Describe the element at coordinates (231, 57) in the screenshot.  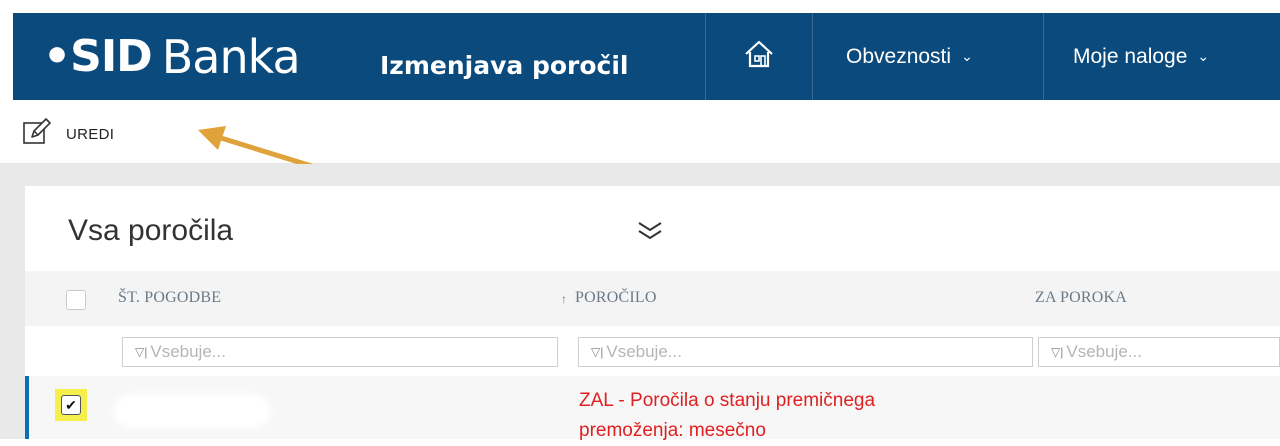
I see `logo-text: Banka` at that location.